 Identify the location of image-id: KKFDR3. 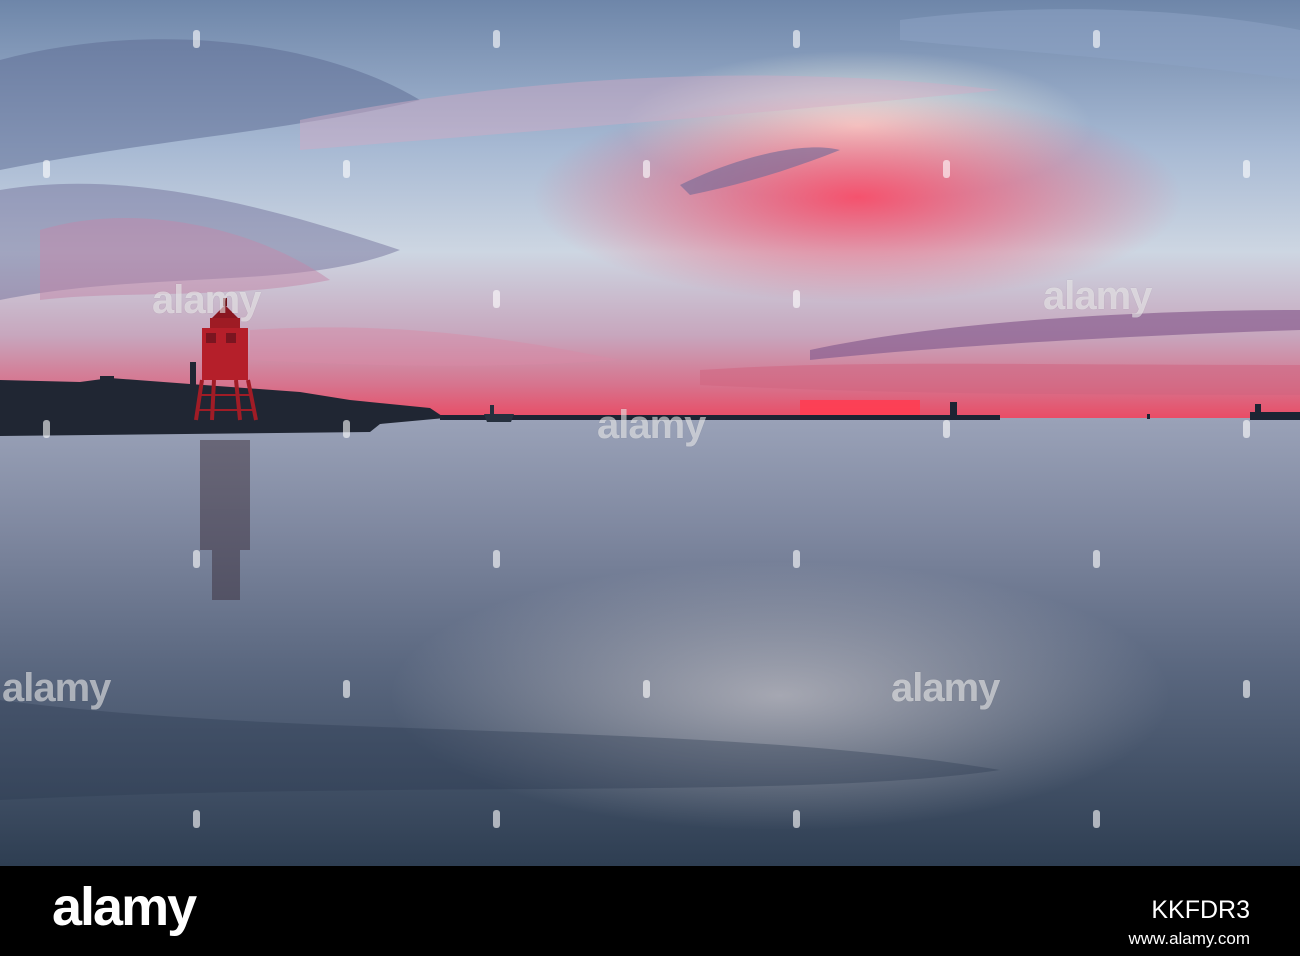
(1200, 910).